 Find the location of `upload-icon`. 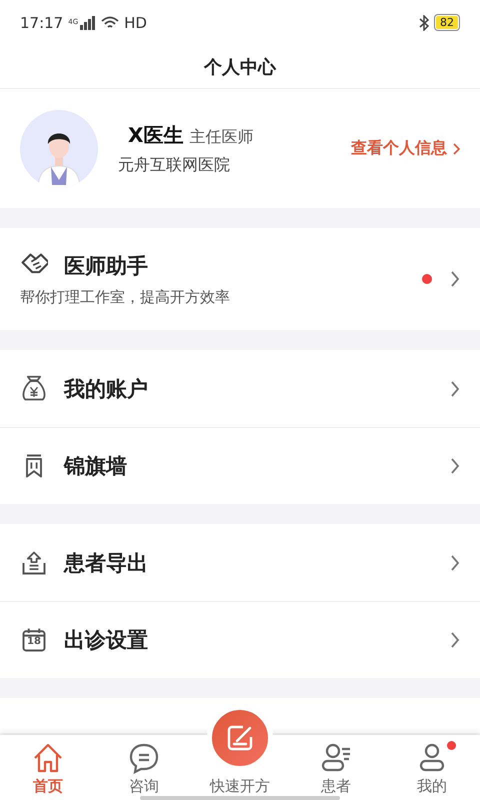

upload-icon is located at coordinates (34, 562).